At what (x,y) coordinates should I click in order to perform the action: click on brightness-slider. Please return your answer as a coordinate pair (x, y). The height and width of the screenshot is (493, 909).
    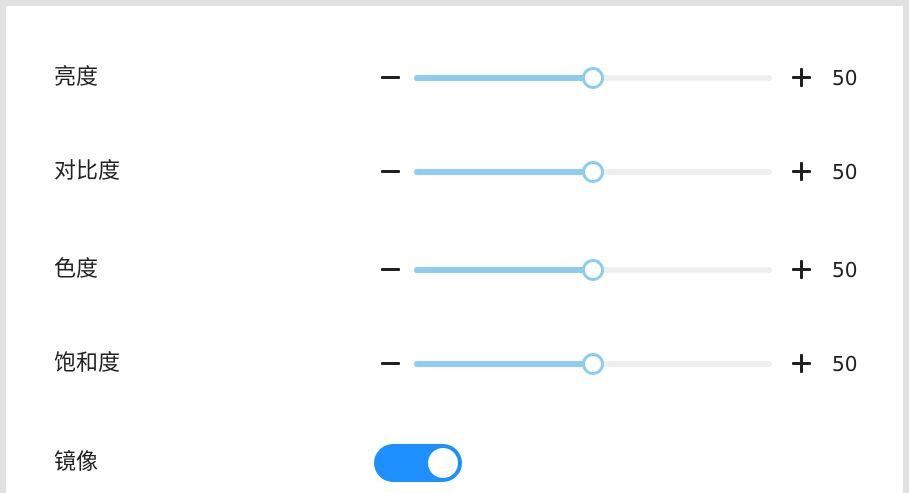
    Looking at the image, I should click on (593, 78).